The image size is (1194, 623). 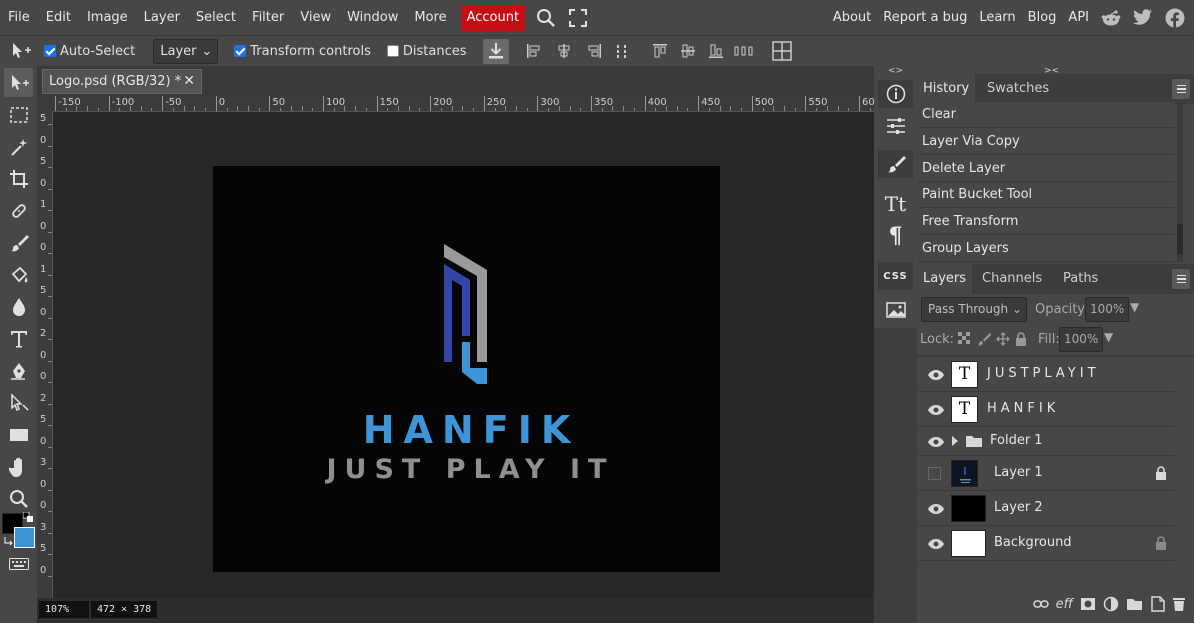 I want to click on type-tool-icon, so click(x=18, y=338).